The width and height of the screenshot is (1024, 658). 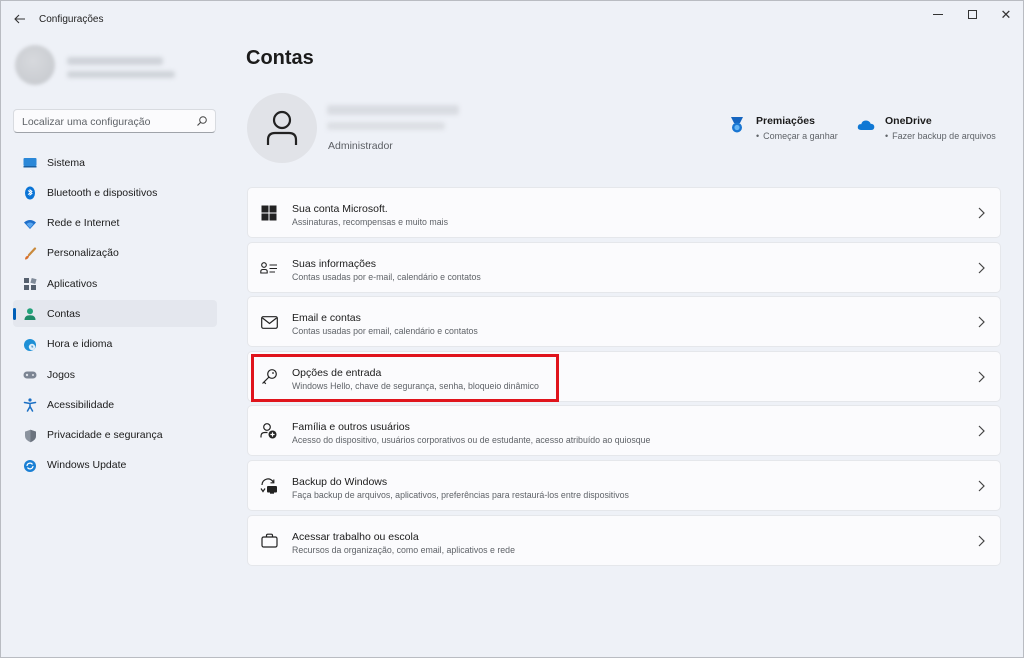 What do you see at coordinates (30, 466) in the screenshot?
I see `update-icon` at bounding box center [30, 466].